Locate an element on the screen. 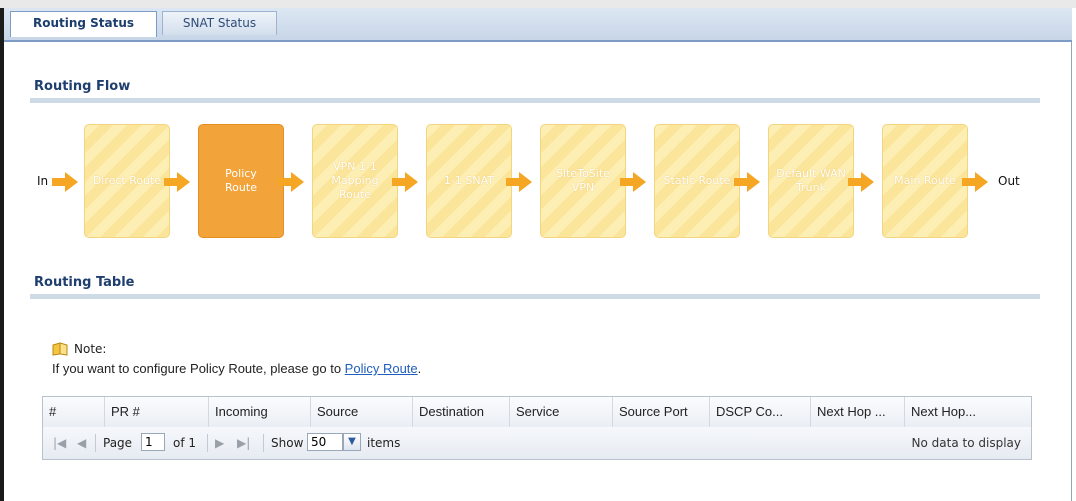  empty-table-message: No data to display is located at coordinates (966, 443).